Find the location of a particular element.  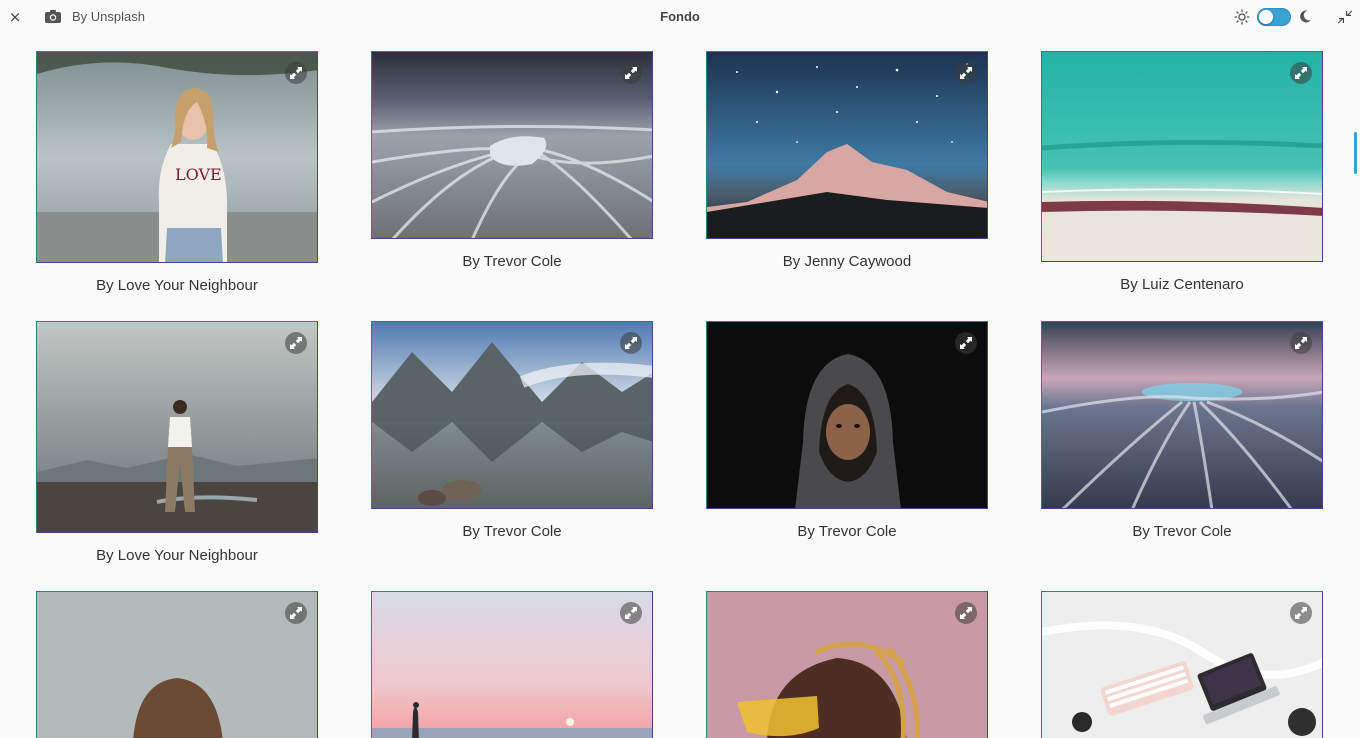

photo-caption: By Luiz Centenaro is located at coordinates (1182, 284).